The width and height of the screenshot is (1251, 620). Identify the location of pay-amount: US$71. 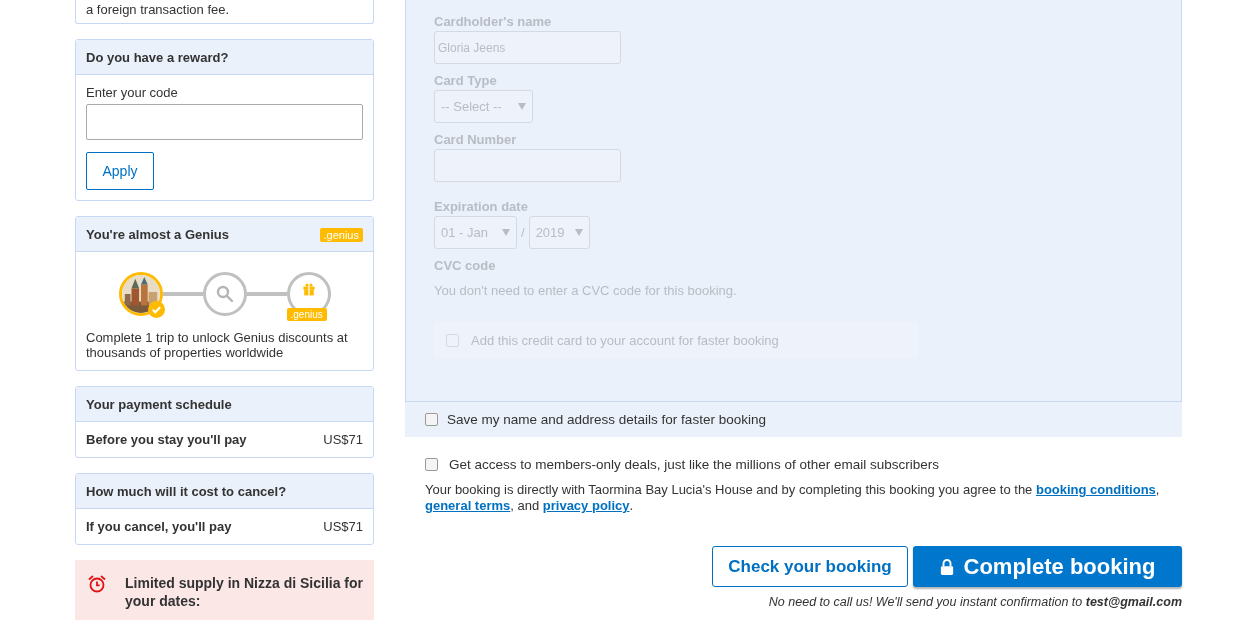
(343, 439).